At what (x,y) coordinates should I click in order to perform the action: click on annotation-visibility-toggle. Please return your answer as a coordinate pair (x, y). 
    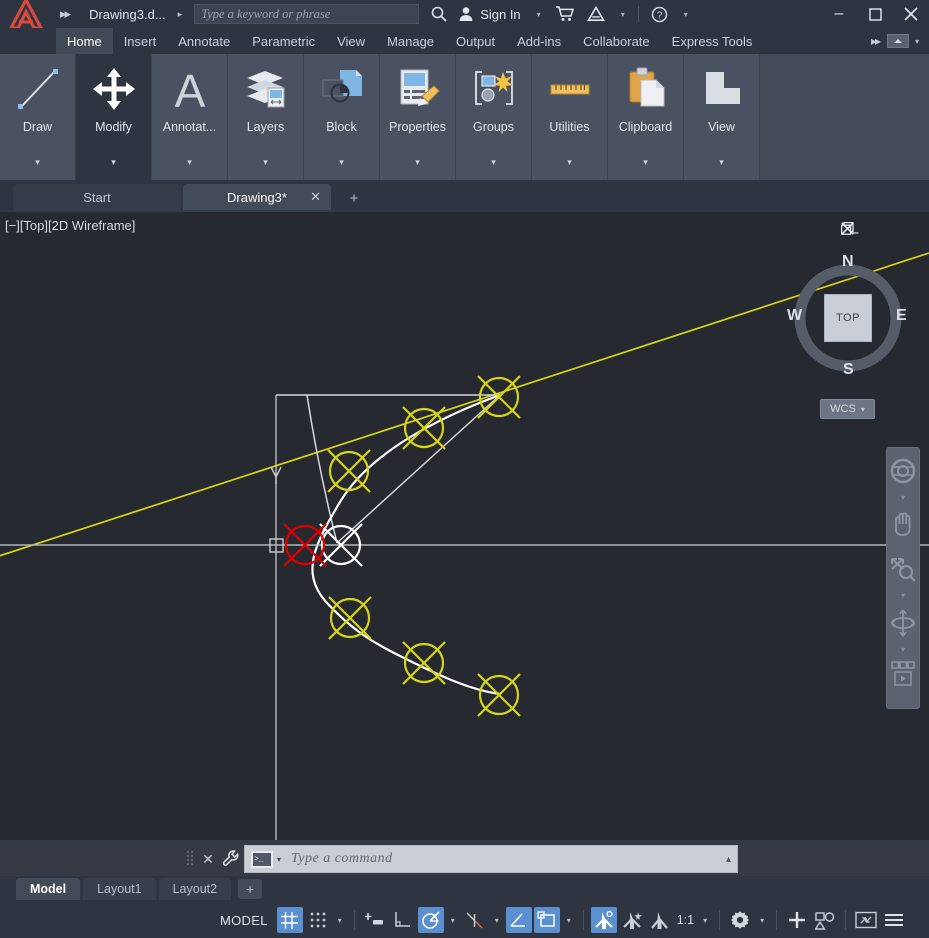
    Looking at the image, I should click on (603, 920).